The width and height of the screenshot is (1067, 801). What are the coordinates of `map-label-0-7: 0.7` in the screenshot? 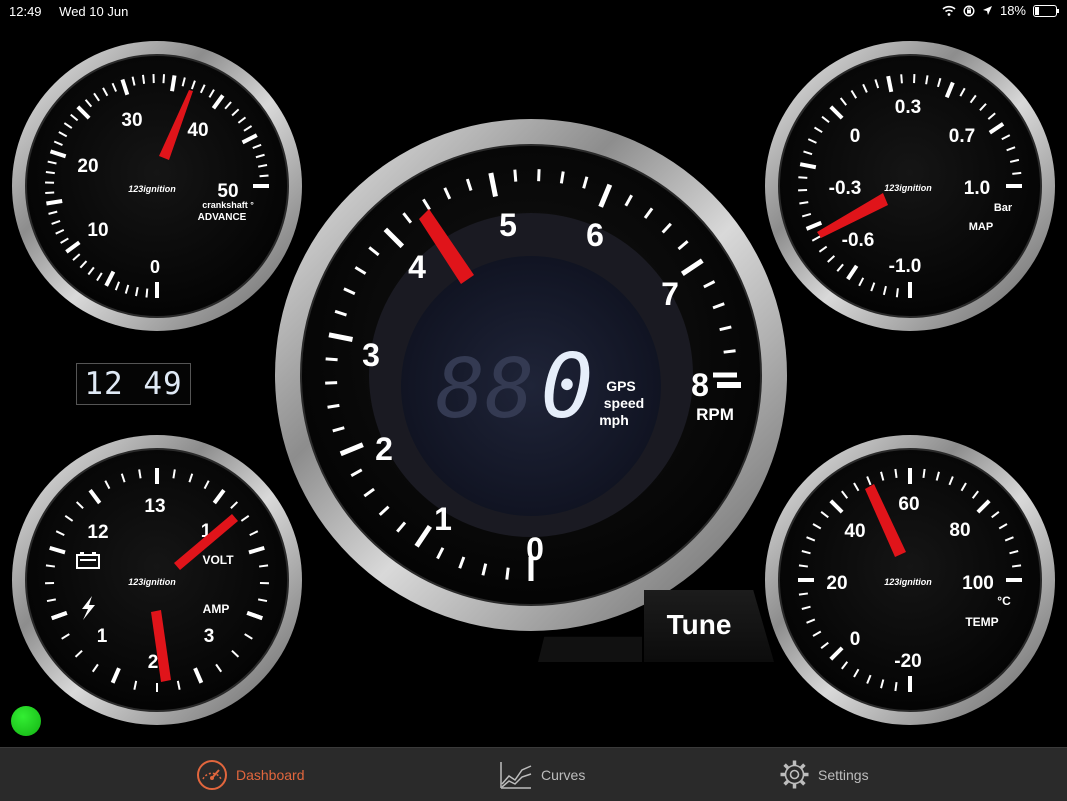 It's located at (962, 136).